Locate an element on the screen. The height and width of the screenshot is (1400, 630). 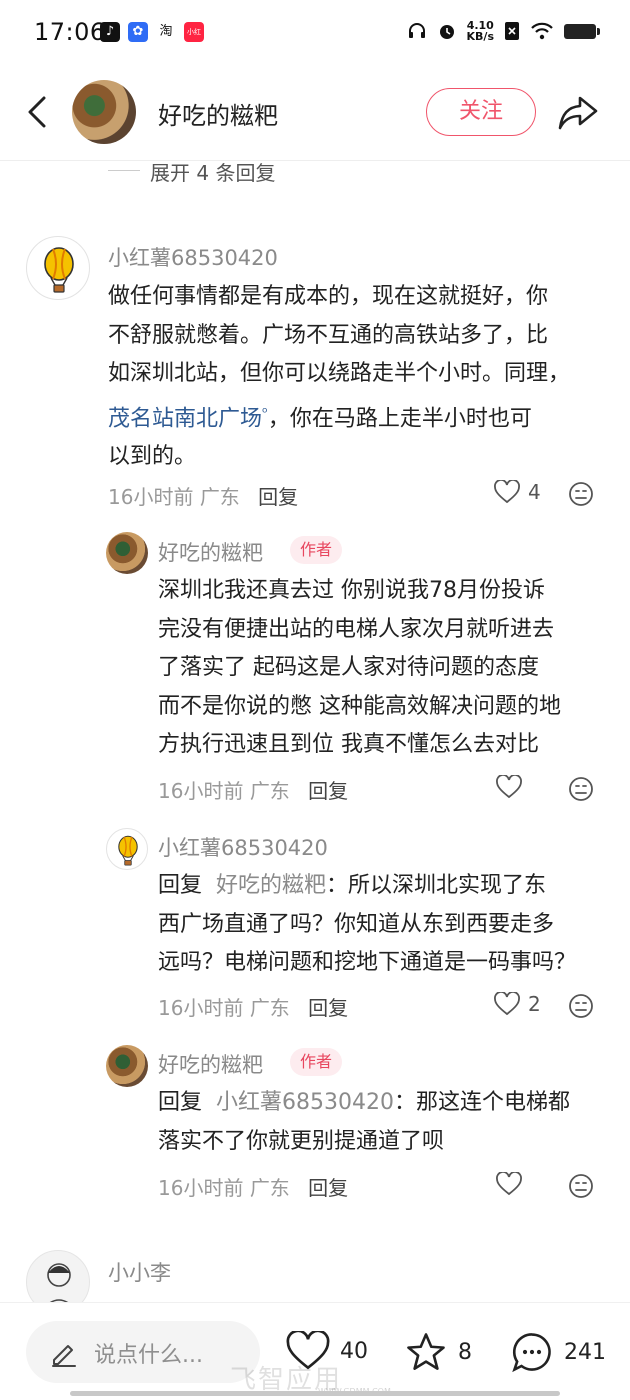
reply-target: 好吃的糍粑 is located at coordinates (271, 885).